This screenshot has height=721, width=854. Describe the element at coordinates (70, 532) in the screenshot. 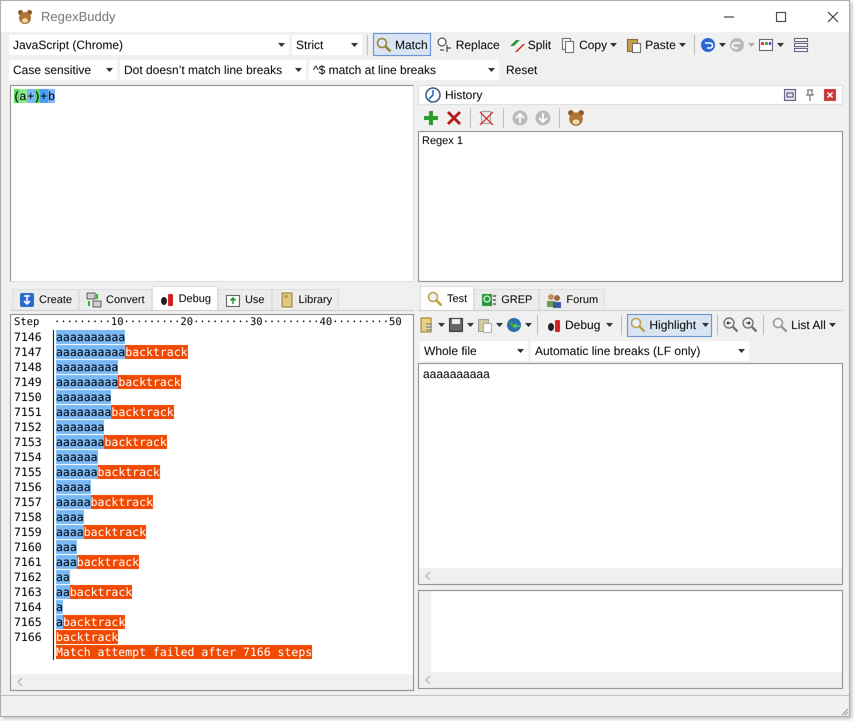

I see `matched-text: aaaa` at that location.